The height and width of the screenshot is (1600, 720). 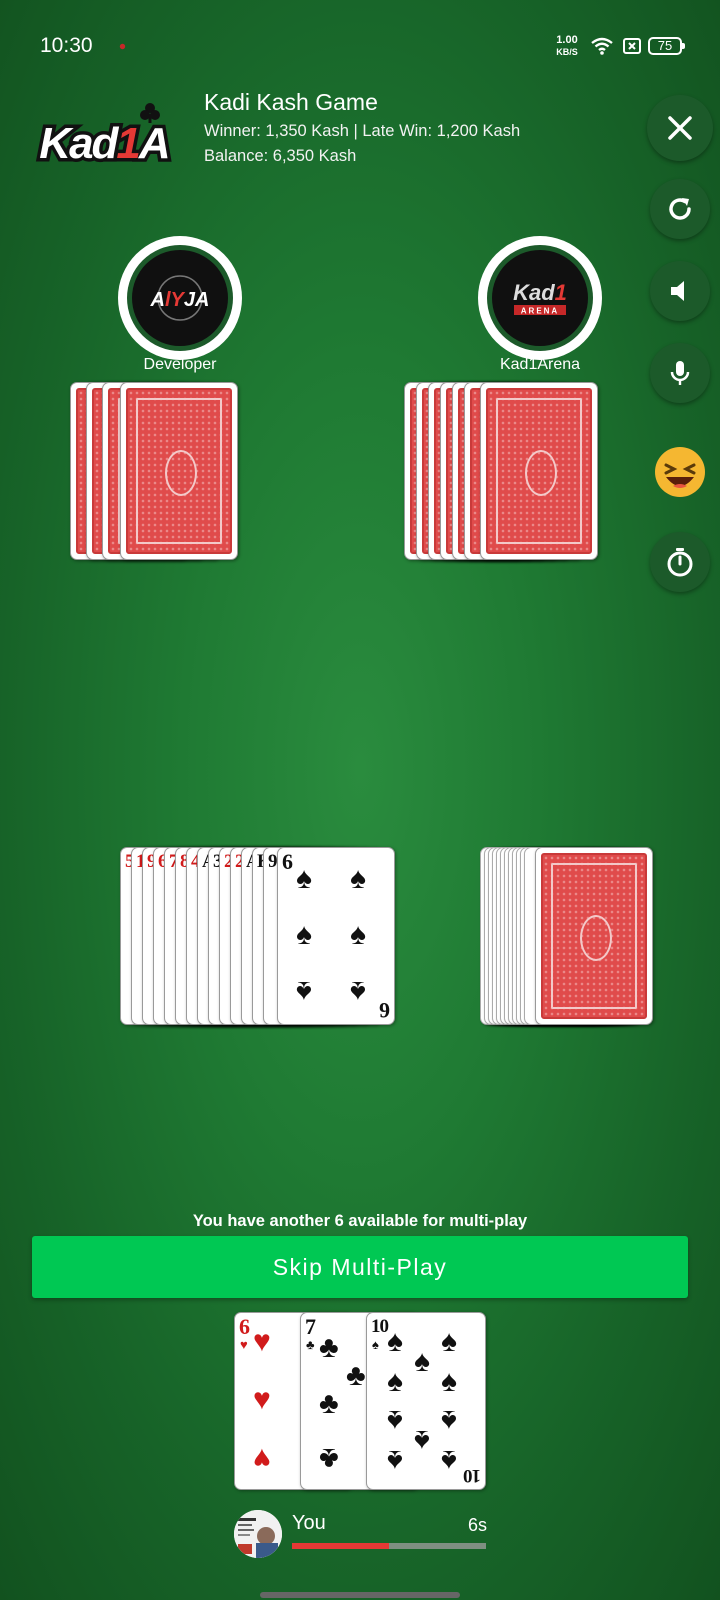 What do you see at coordinates (375, 1344) in the screenshot?
I see `spade-icon: ♠` at bounding box center [375, 1344].